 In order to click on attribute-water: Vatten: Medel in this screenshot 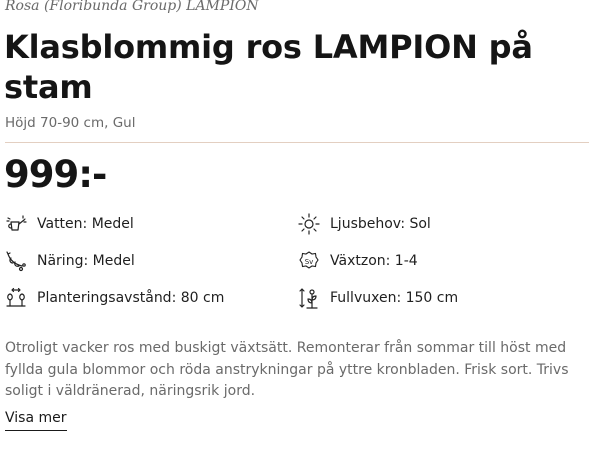, I will do `click(69, 224)`.